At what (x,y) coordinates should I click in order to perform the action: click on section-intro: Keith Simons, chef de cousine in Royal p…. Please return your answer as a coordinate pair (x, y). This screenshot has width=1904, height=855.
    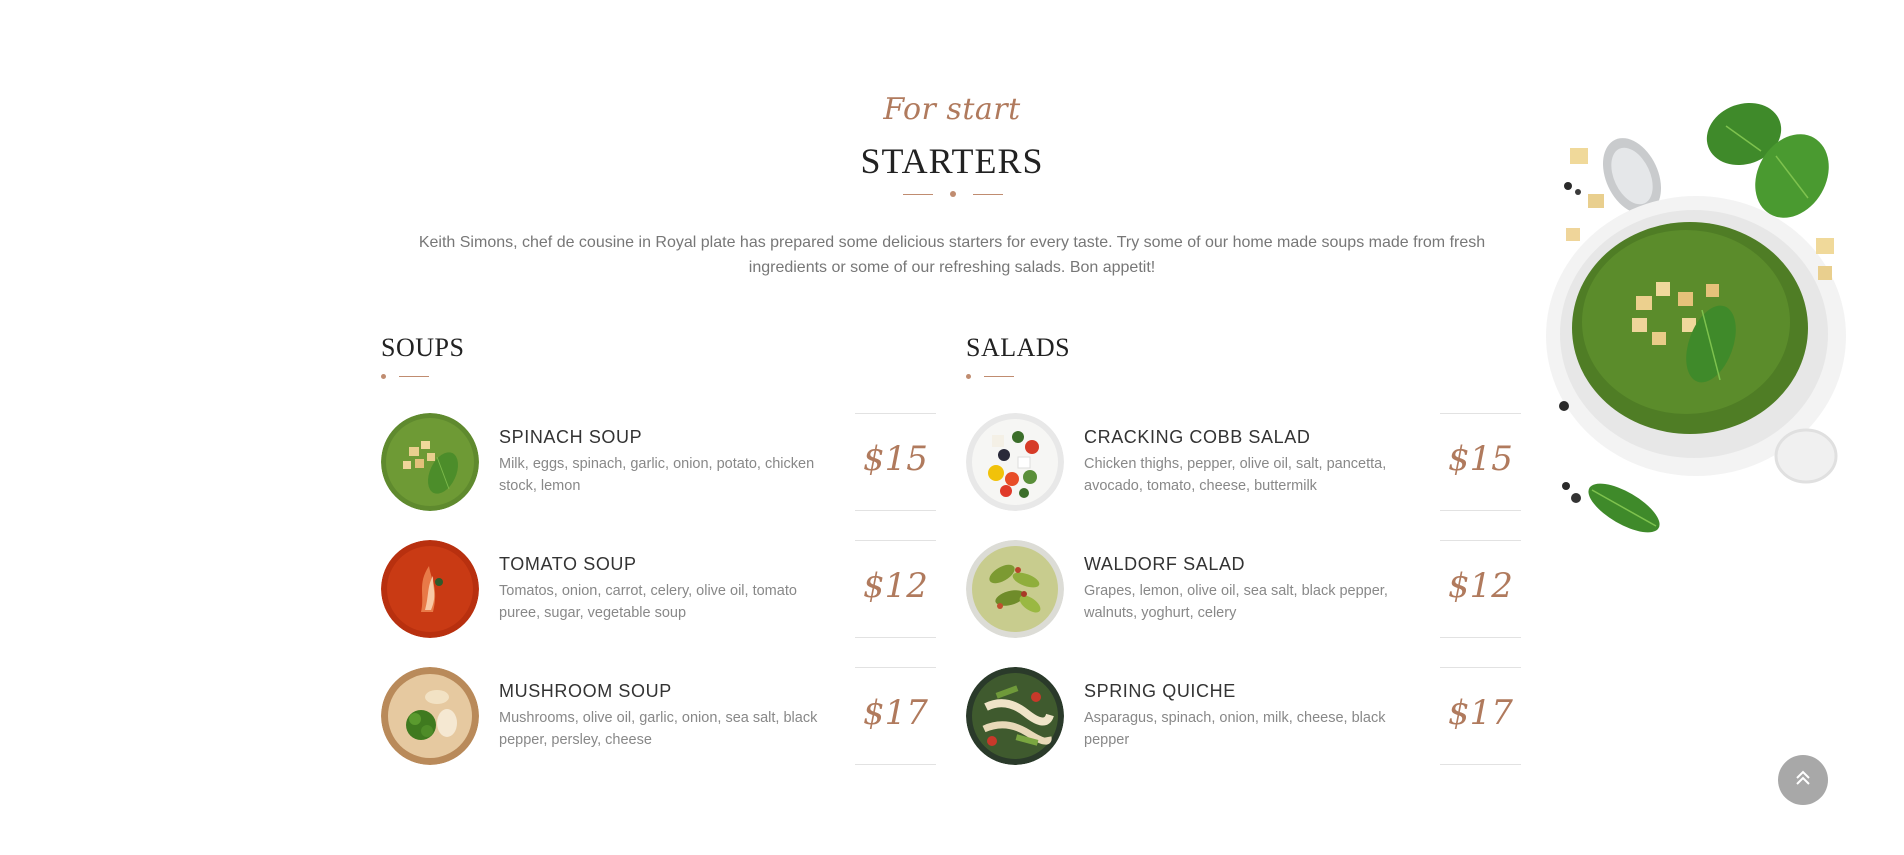
    Looking at the image, I should click on (952, 255).